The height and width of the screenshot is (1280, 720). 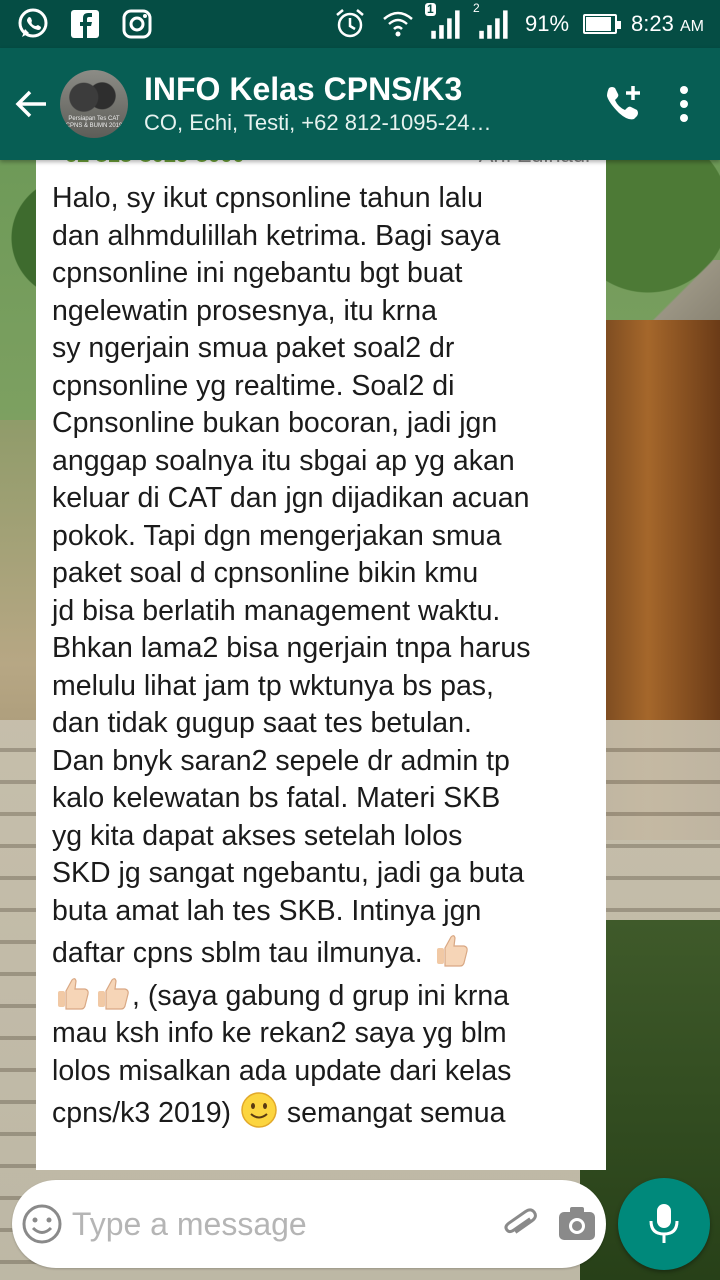 I want to click on microphone-icon, so click(x=664, y=1223).